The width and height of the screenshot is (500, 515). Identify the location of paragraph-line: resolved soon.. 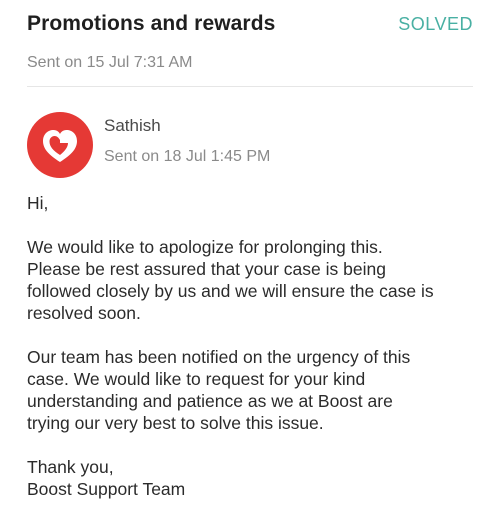
(84, 313).